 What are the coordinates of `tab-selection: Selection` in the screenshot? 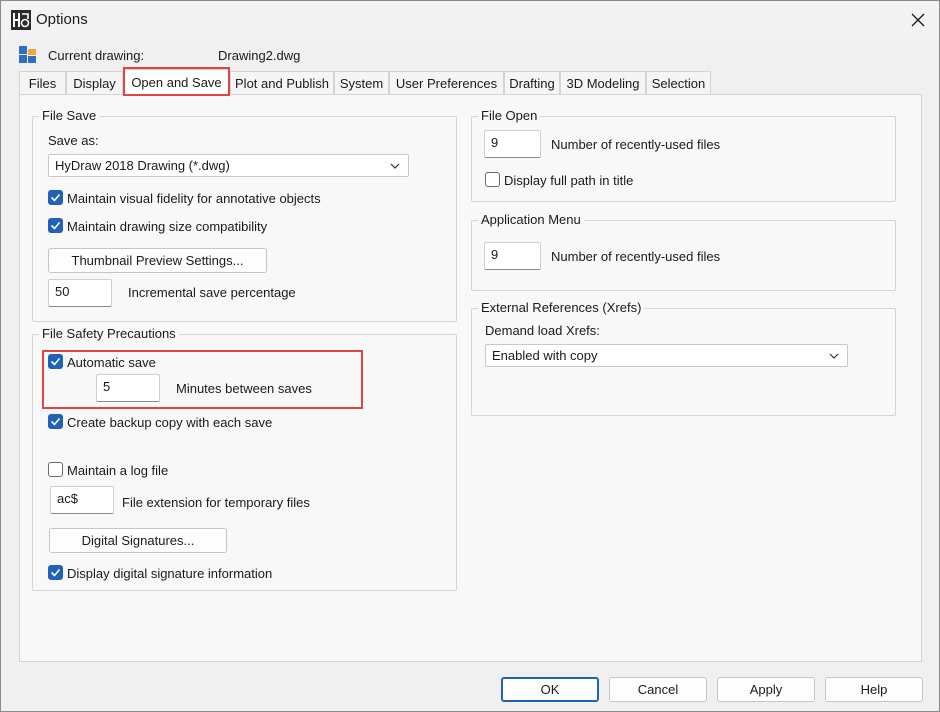 It's located at (678, 83).